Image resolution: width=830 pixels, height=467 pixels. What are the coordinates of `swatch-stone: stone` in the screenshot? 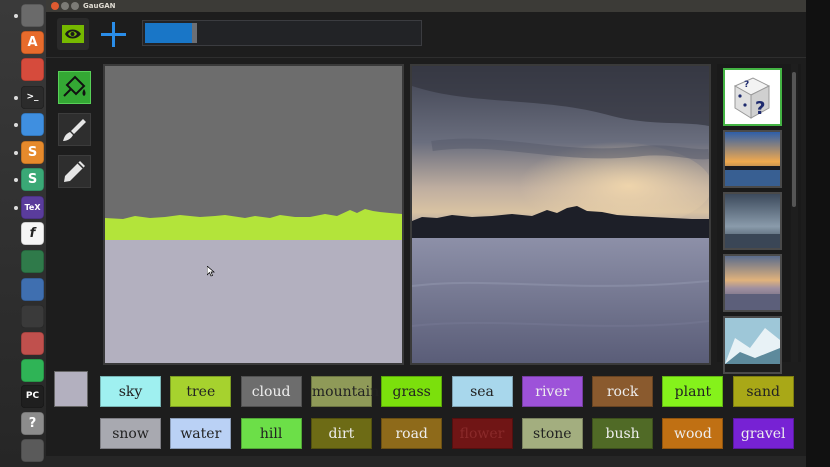 It's located at (552, 433).